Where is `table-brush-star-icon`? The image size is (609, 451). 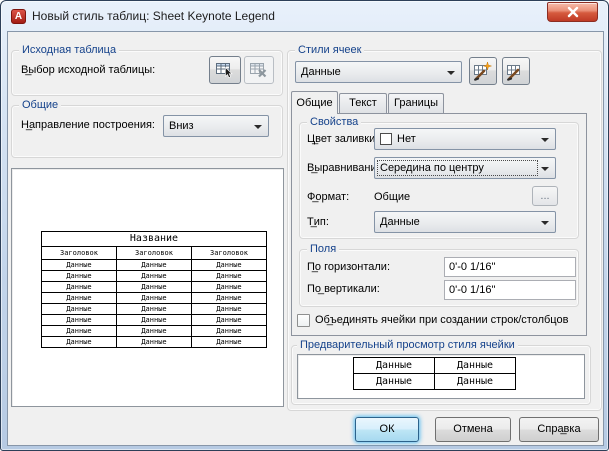 table-brush-star-icon is located at coordinates (483, 71).